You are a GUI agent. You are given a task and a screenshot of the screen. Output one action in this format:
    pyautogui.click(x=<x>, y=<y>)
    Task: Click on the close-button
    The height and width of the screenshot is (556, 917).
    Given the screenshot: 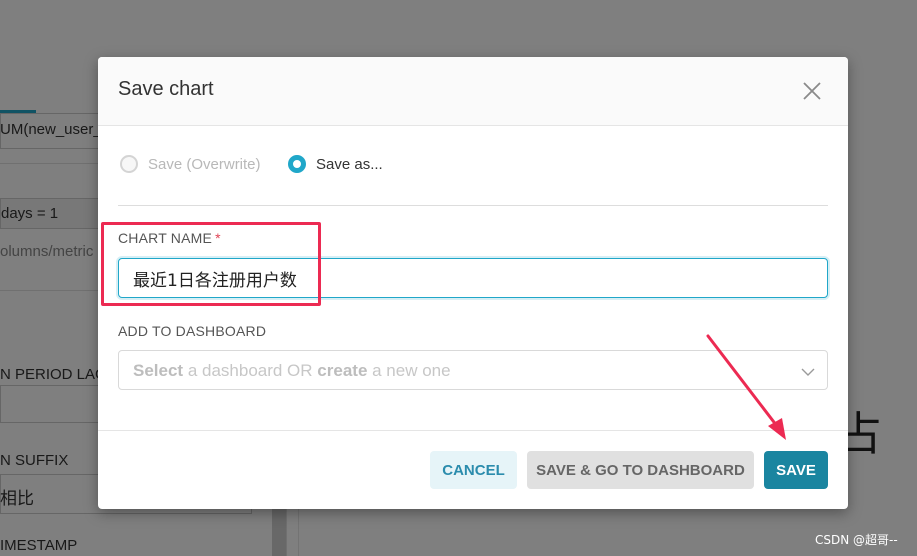 What is the action you would take?
    pyautogui.click(x=812, y=91)
    